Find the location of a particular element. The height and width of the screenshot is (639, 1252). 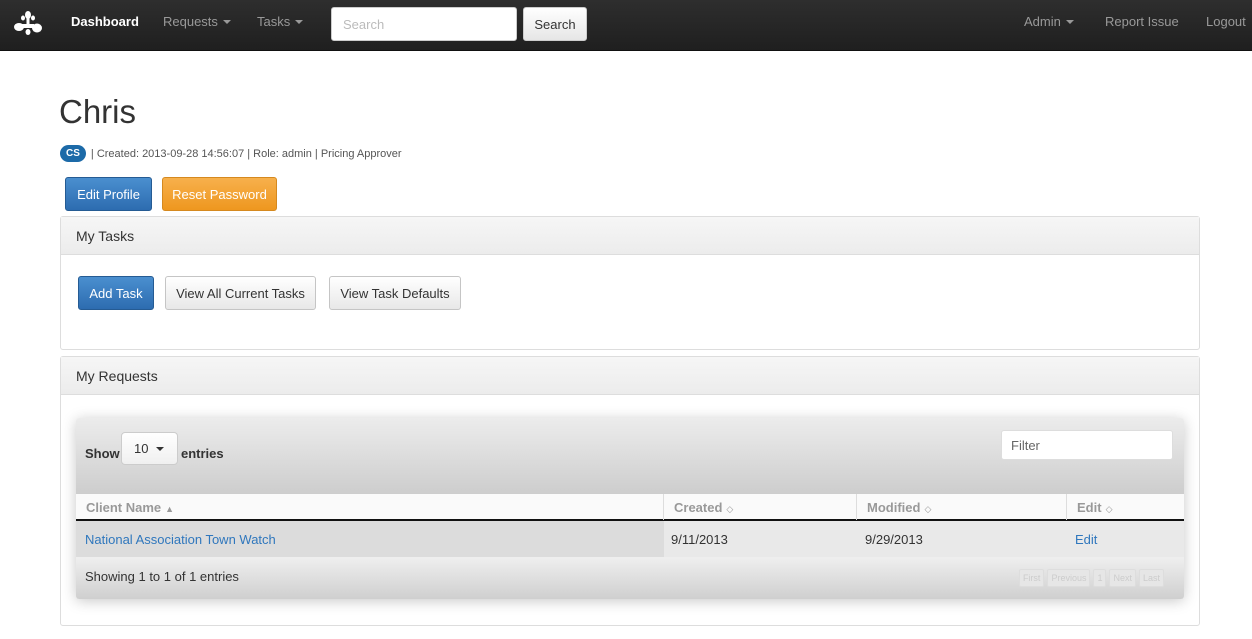

pagination: First Previous 1 Next Last is located at coordinates (1091, 578).